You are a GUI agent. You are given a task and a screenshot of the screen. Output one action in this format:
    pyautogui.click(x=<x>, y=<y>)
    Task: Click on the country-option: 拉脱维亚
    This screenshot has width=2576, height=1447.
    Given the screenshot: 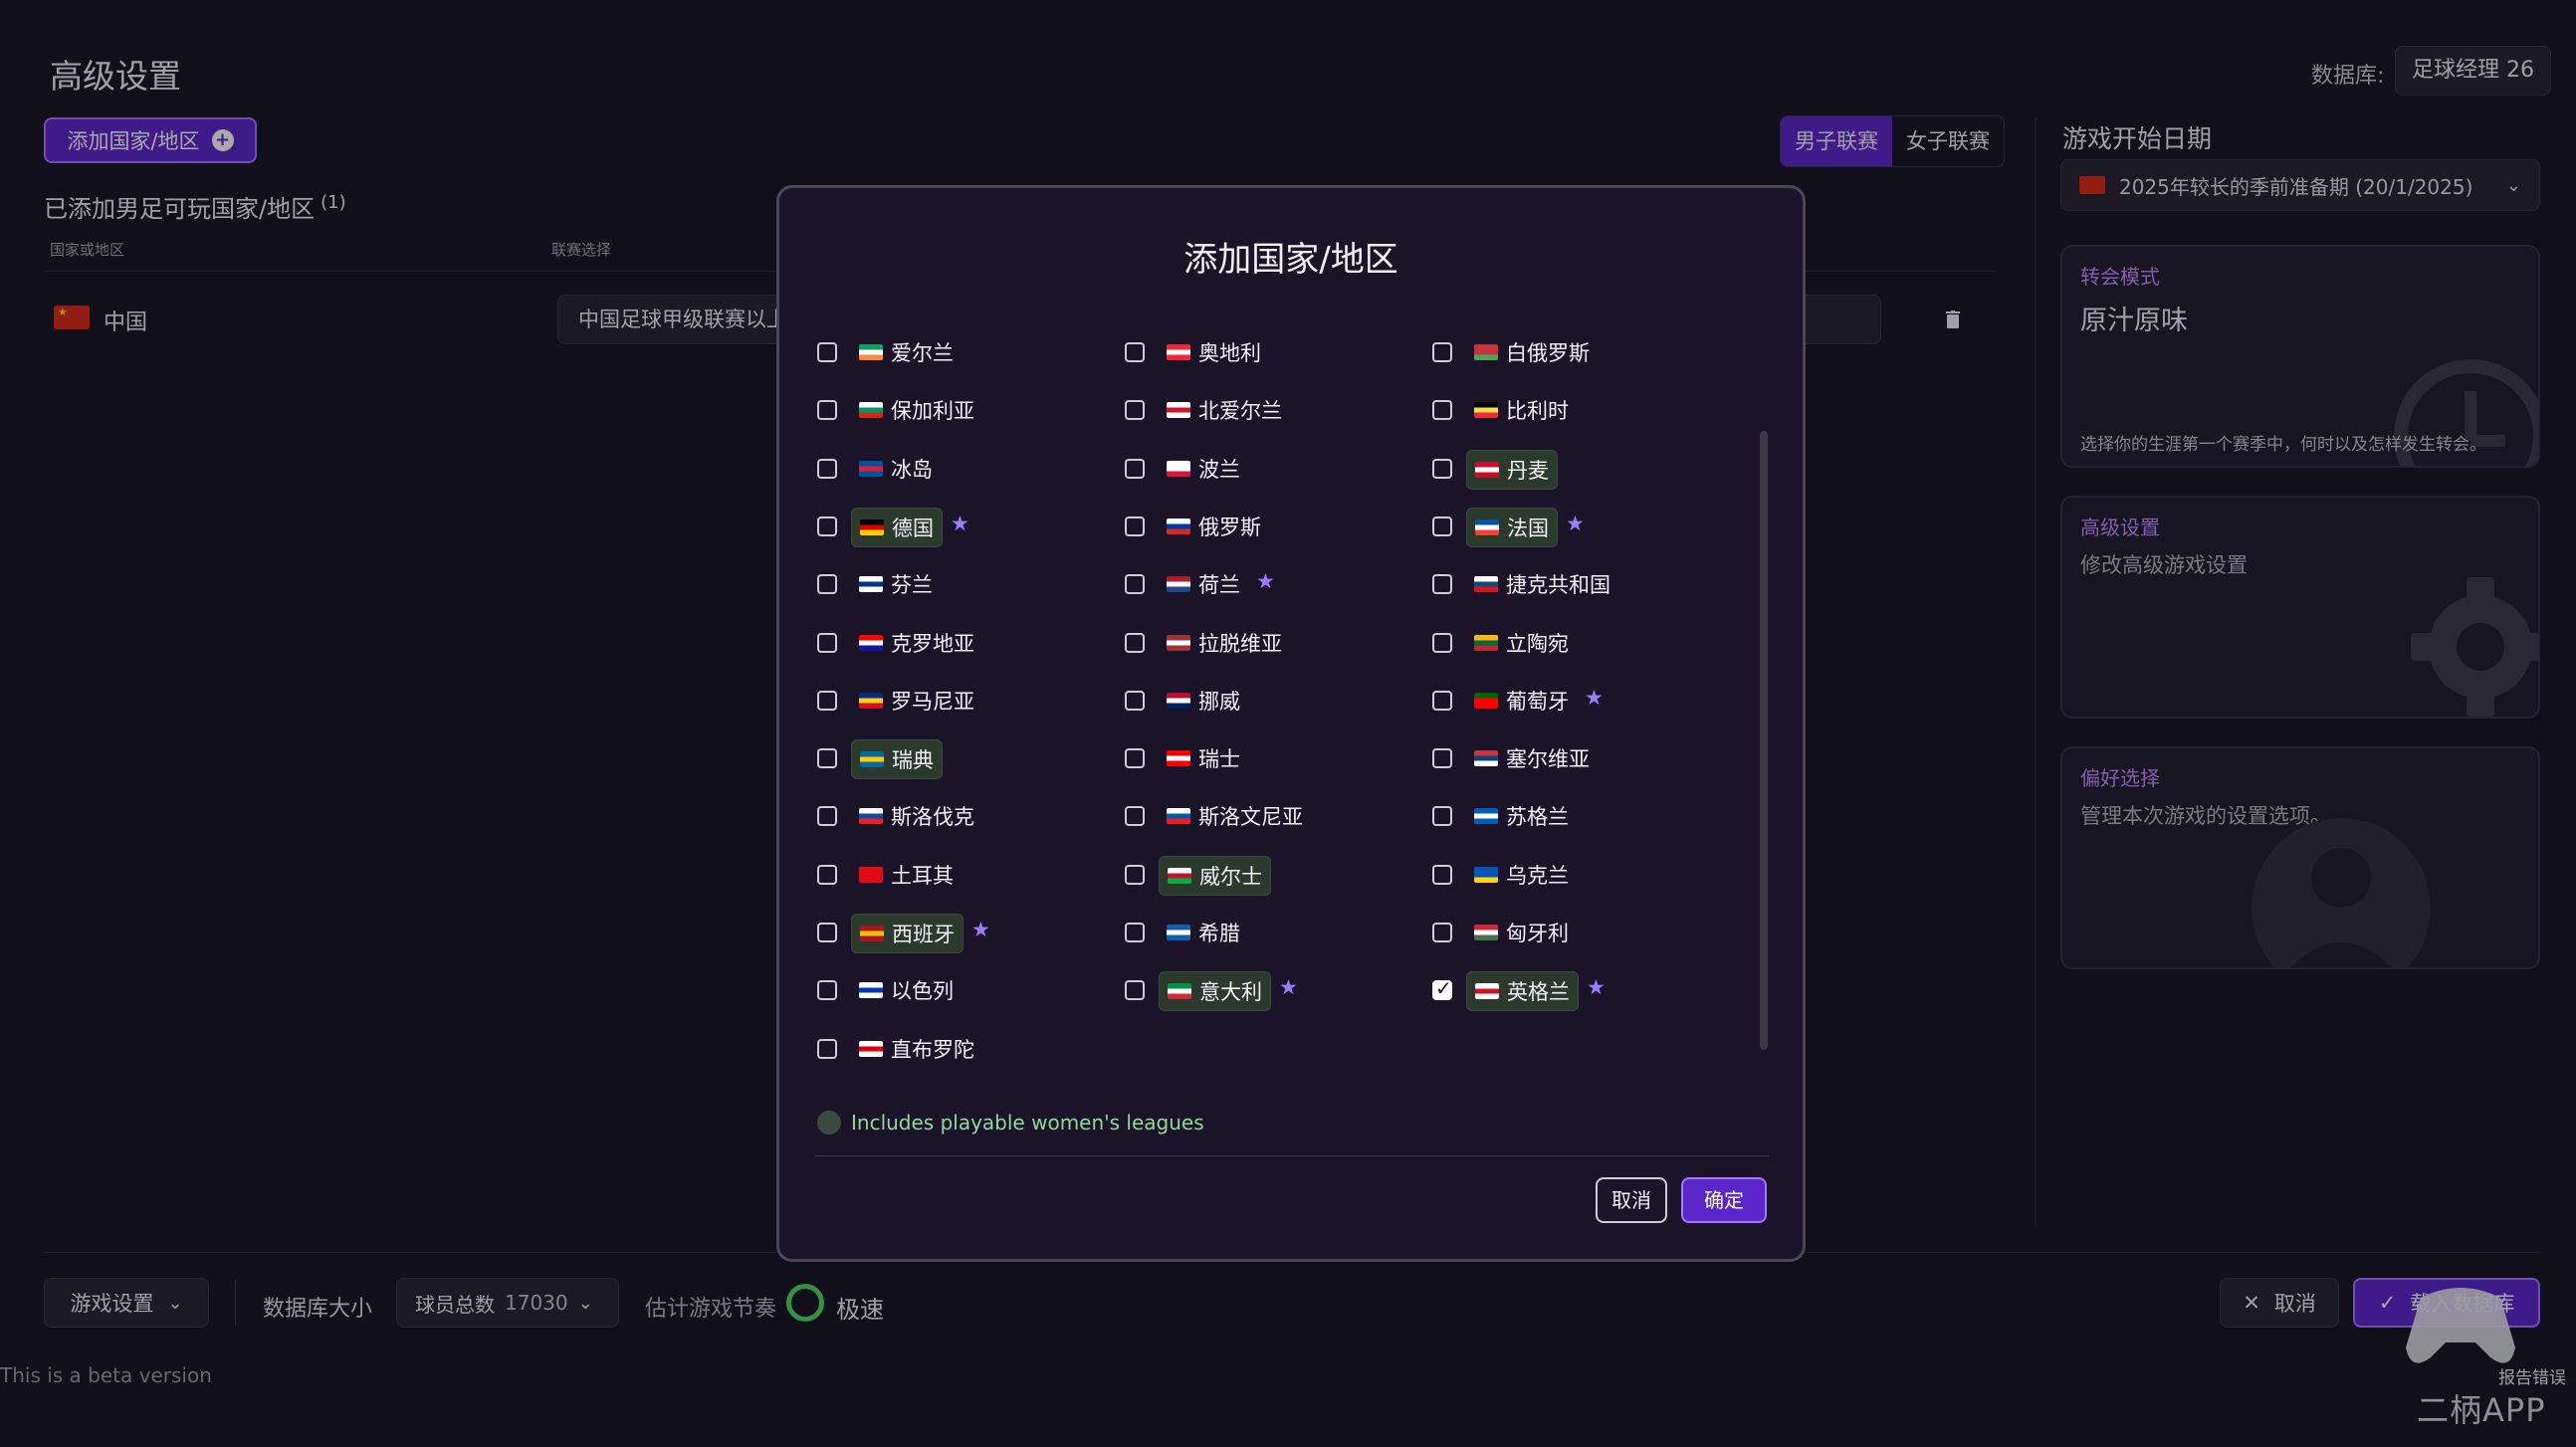 What is the action you would take?
    pyautogui.click(x=1224, y=643)
    